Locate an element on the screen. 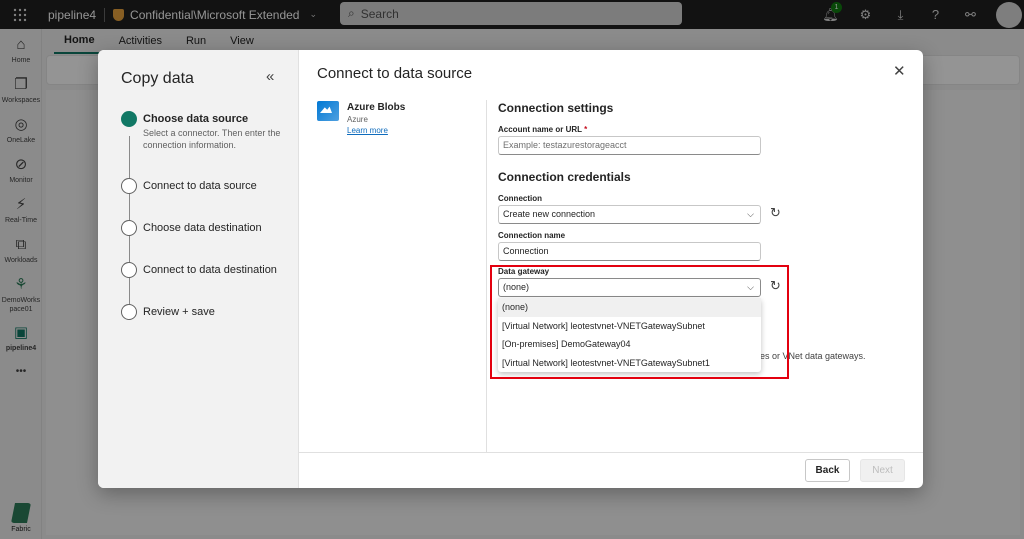 Image resolution: width=1024 pixels, height=539 pixels. collapse-panel-button: « is located at coordinates (270, 76).